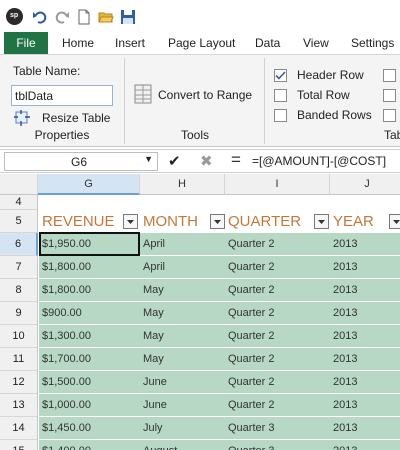 The image size is (400, 450). What do you see at coordinates (89, 184) in the screenshot?
I see `column-header-g: G` at bounding box center [89, 184].